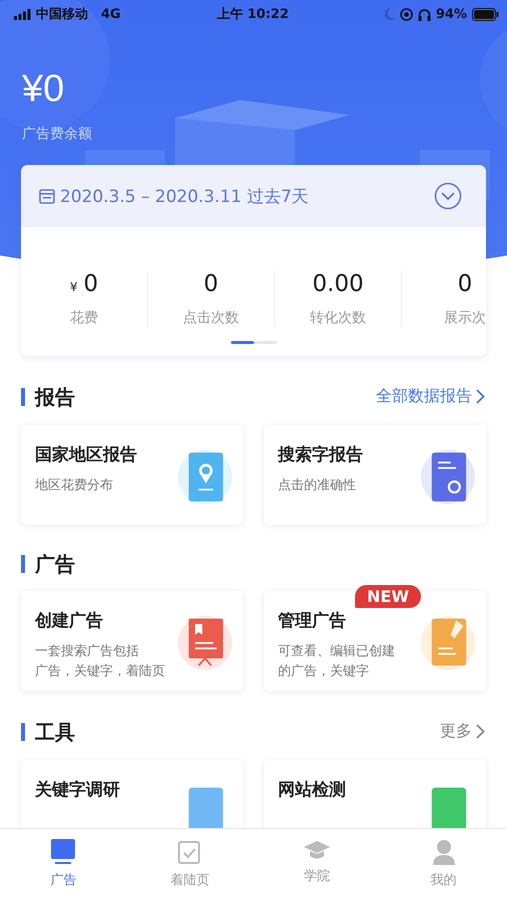 The height and width of the screenshot is (900, 507). Describe the element at coordinates (205, 643) in the screenshot. I see `presentation-board-icon` at that location.